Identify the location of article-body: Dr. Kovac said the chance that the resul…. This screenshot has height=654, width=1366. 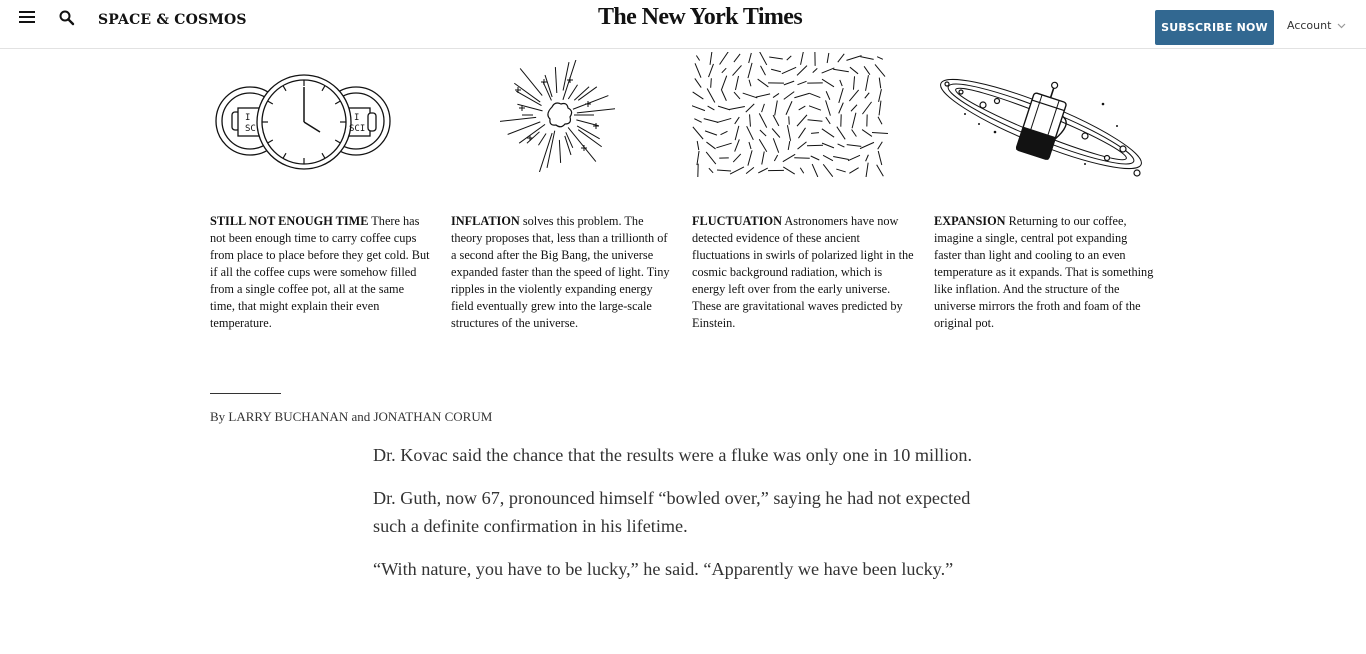
(678, 519).